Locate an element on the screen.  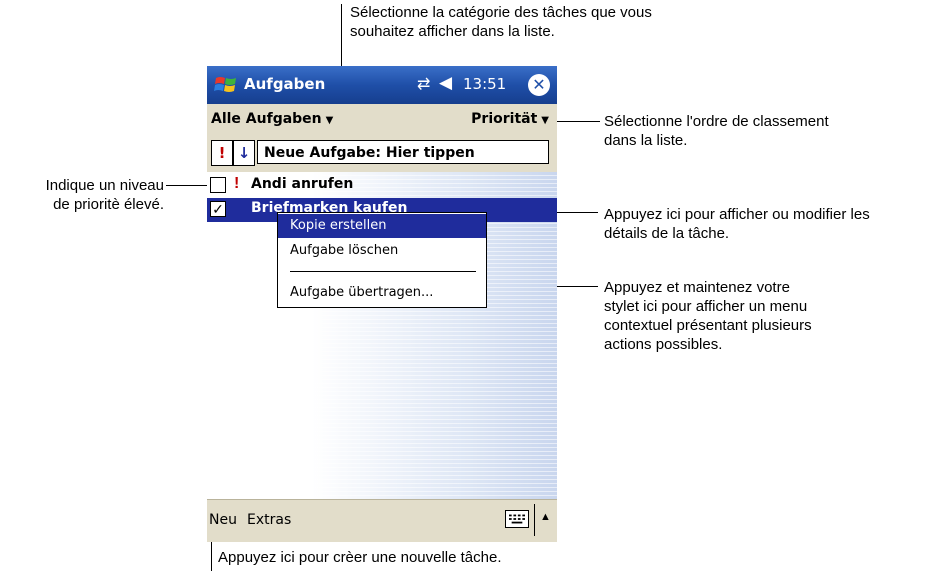
title-bar: Aufgaben ⇄ ◀ 13:51 ✕ is located at coordinates (382, 85).